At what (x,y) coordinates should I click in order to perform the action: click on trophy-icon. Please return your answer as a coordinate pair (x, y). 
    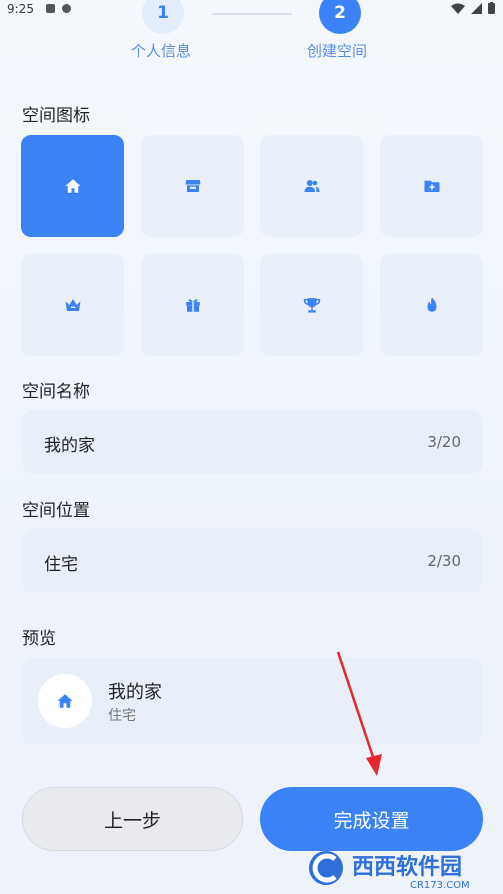
    Looking at the image, I should click on (311, 305).